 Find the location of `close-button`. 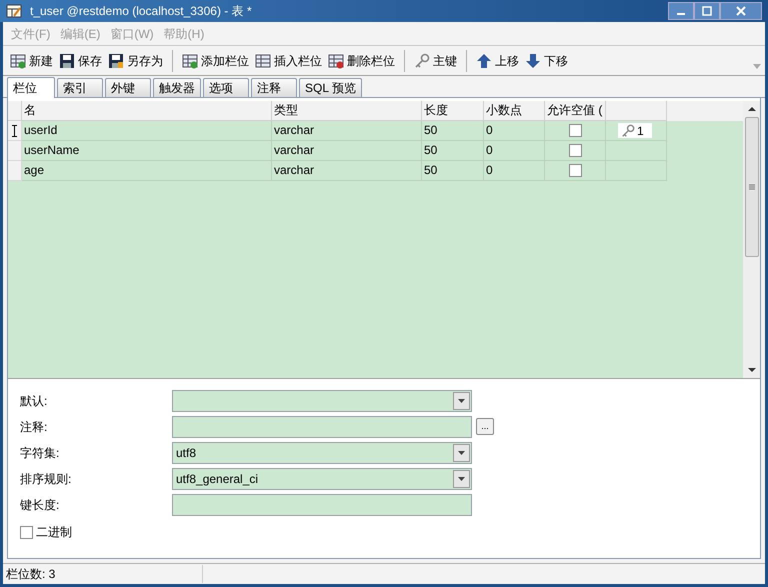

close-button is located at coordinates (741, 11).